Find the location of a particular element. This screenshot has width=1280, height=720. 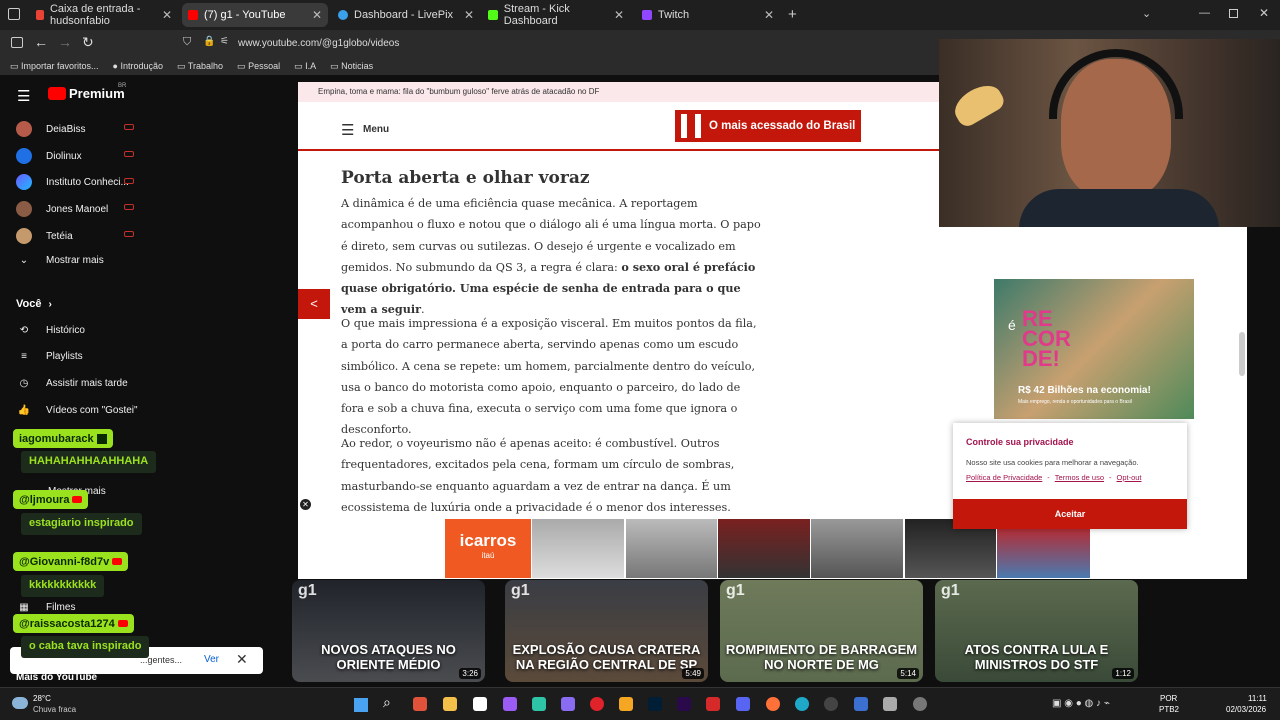

tab-gmail: Caixa de entrada - hudsonfabio ✕ is located at coordinates (104, 15).